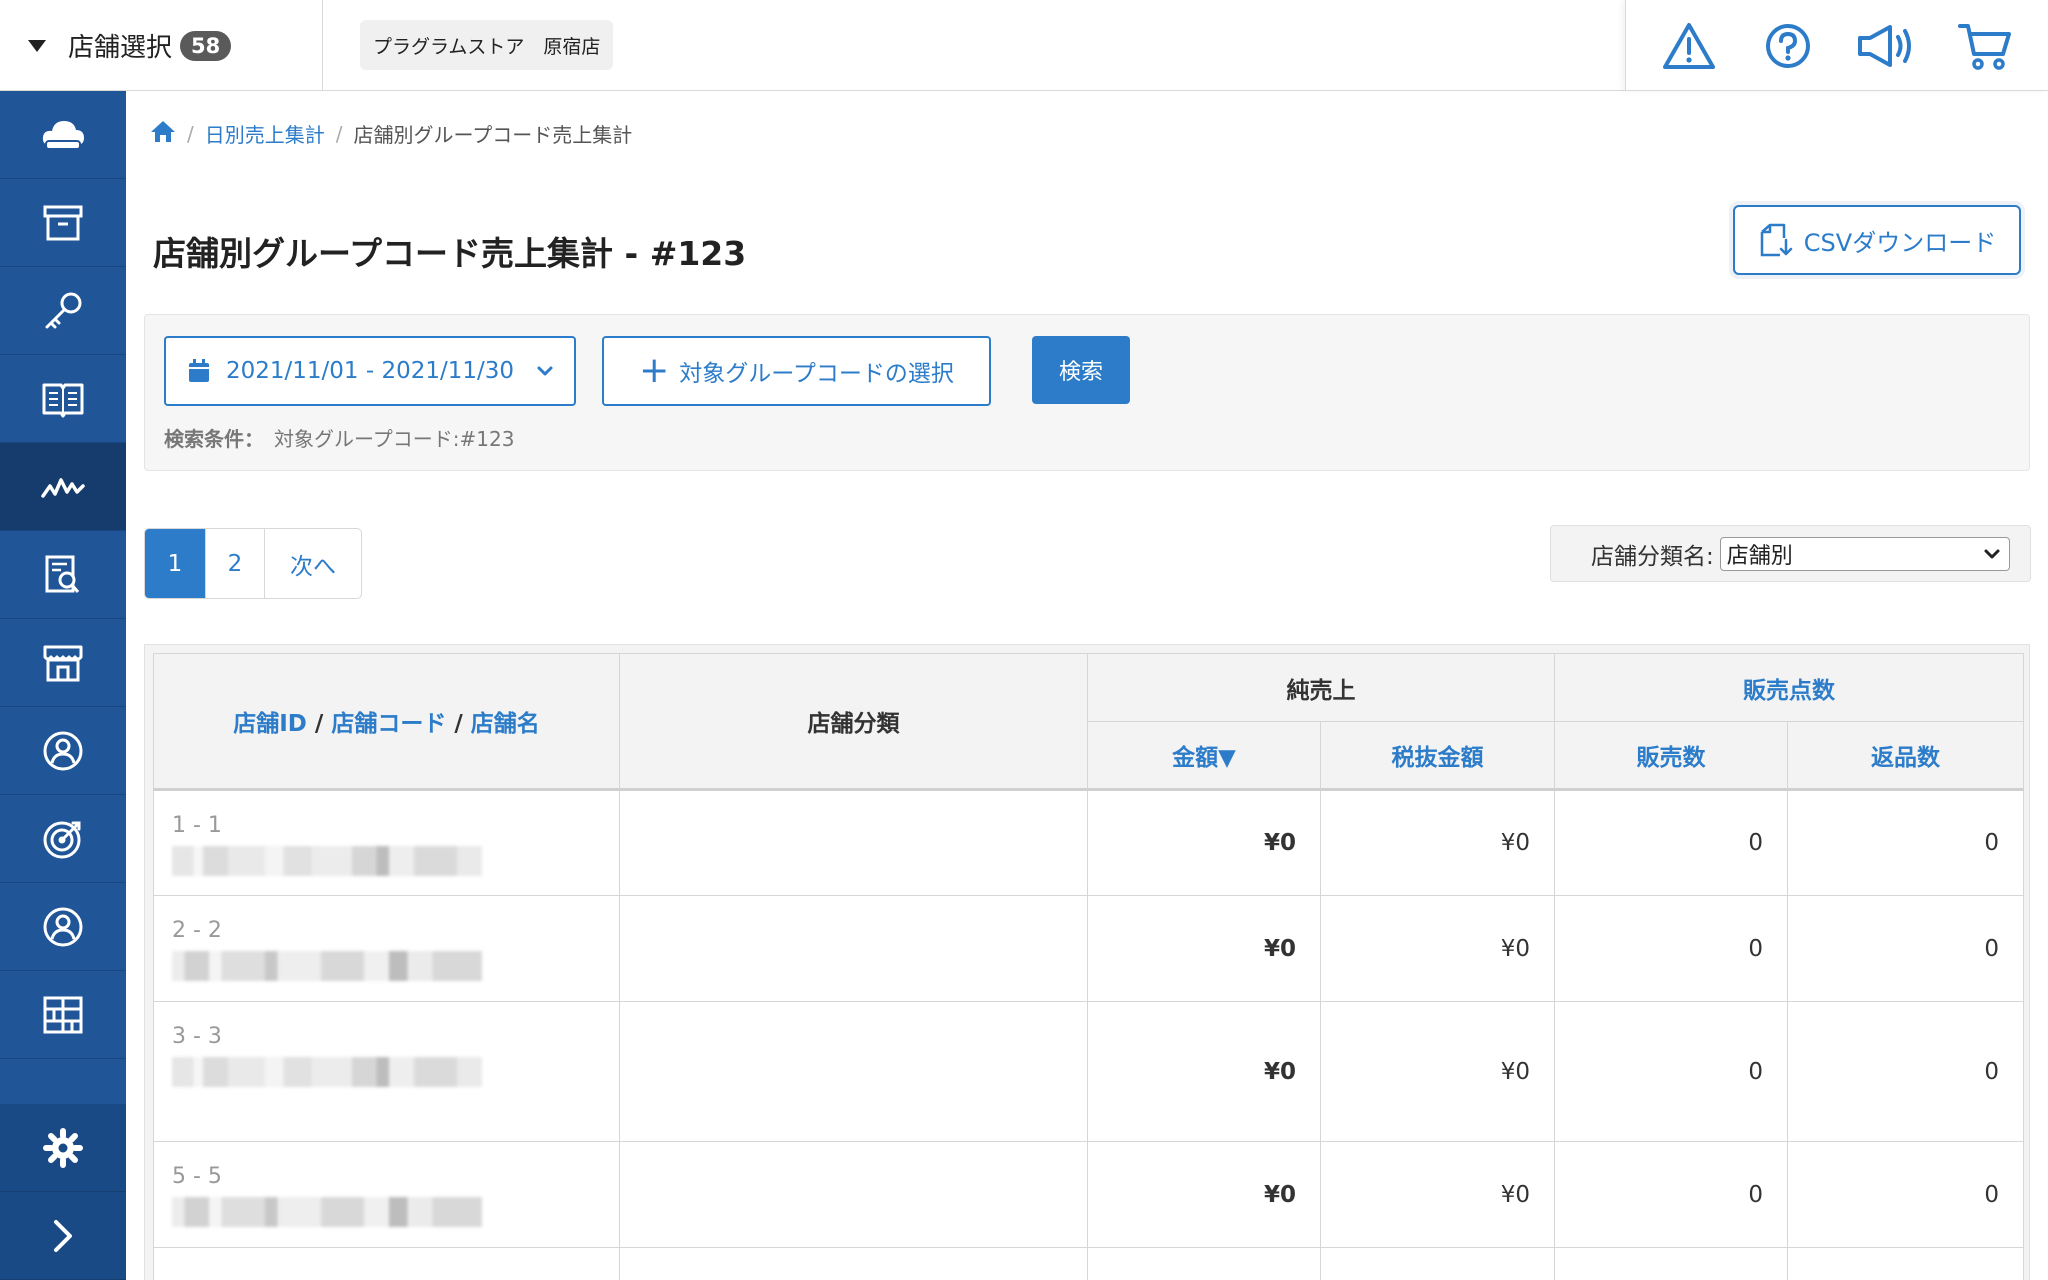  Describe the element at coordinates (654, 370) in the screenshot. I see `plus-icon: +` at that location.